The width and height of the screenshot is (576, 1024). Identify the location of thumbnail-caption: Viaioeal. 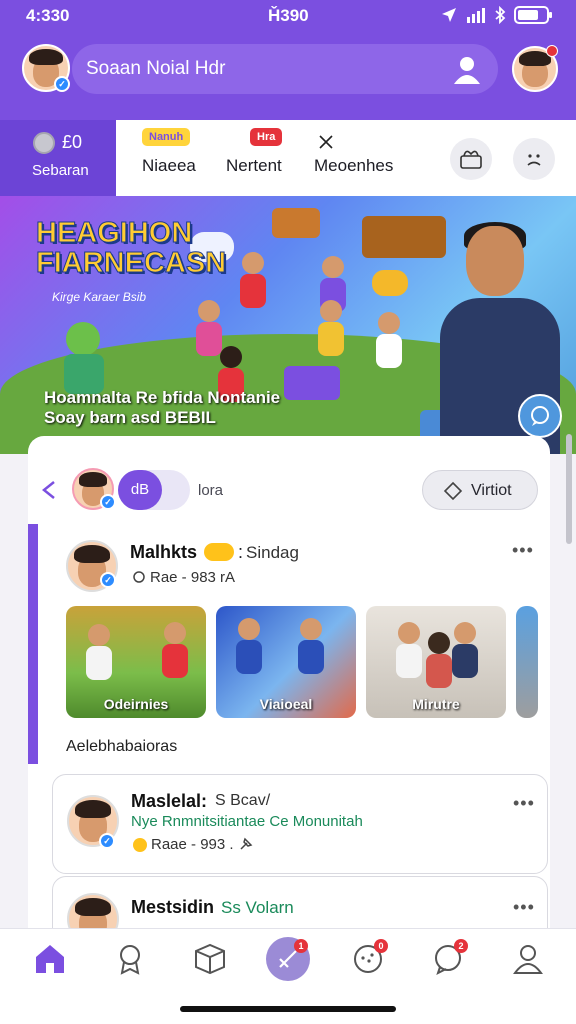
(286, 704).